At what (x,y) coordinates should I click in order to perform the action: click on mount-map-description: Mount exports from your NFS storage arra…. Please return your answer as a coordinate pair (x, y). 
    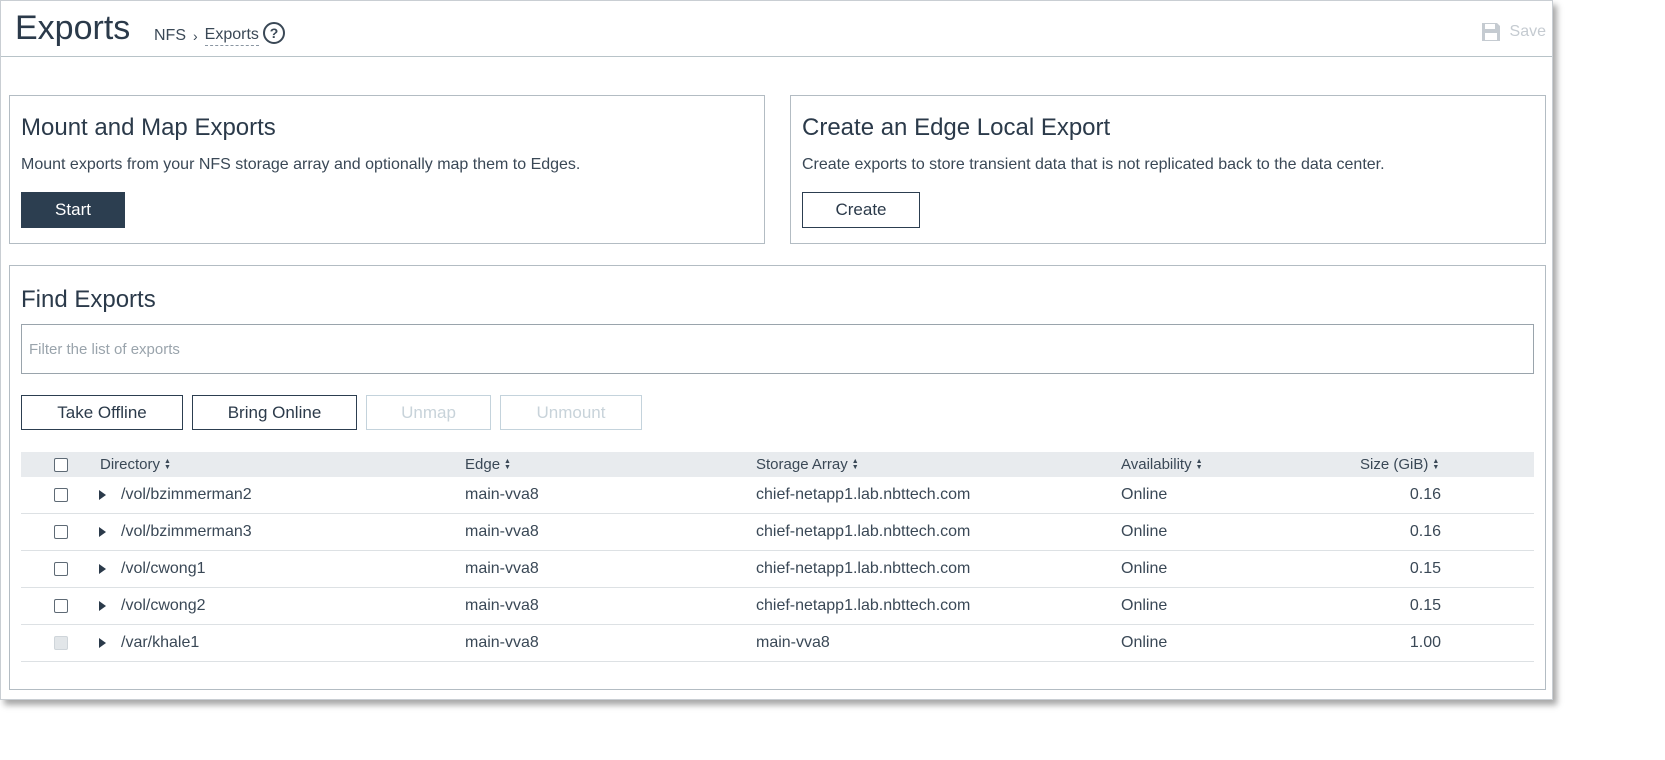
    Looking at the image, I should click on (301, 164).